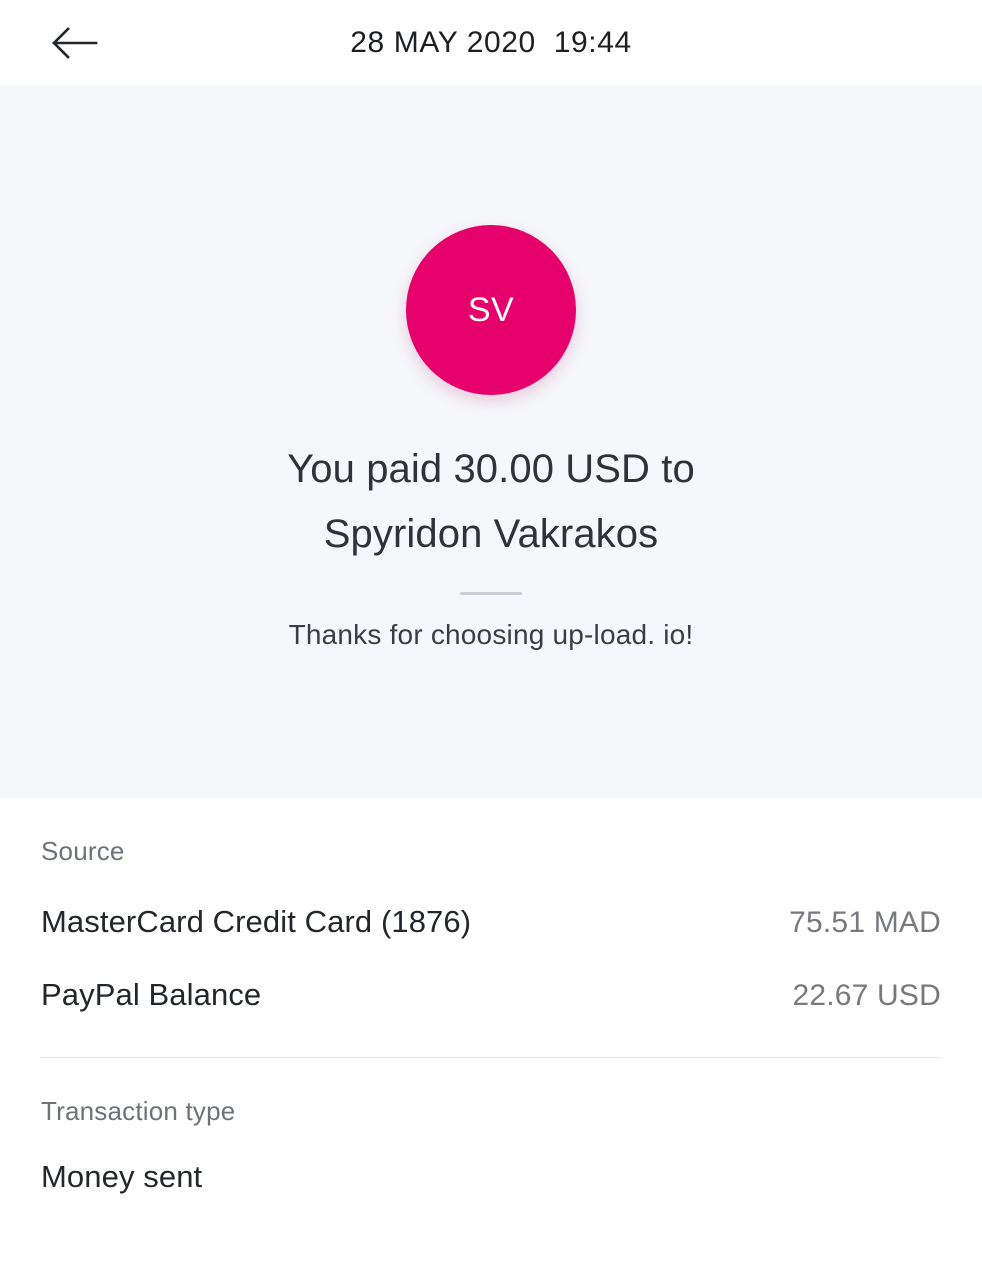  What do you see at coordinates (866, 995) in the screenshot?
I see `source-amount: 22.67 USD` at bounding box center [866, 995].